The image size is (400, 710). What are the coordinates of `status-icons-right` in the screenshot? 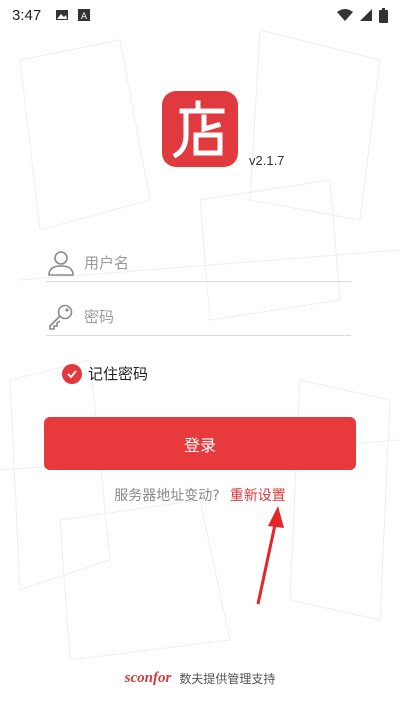 It's located at (362, 15).